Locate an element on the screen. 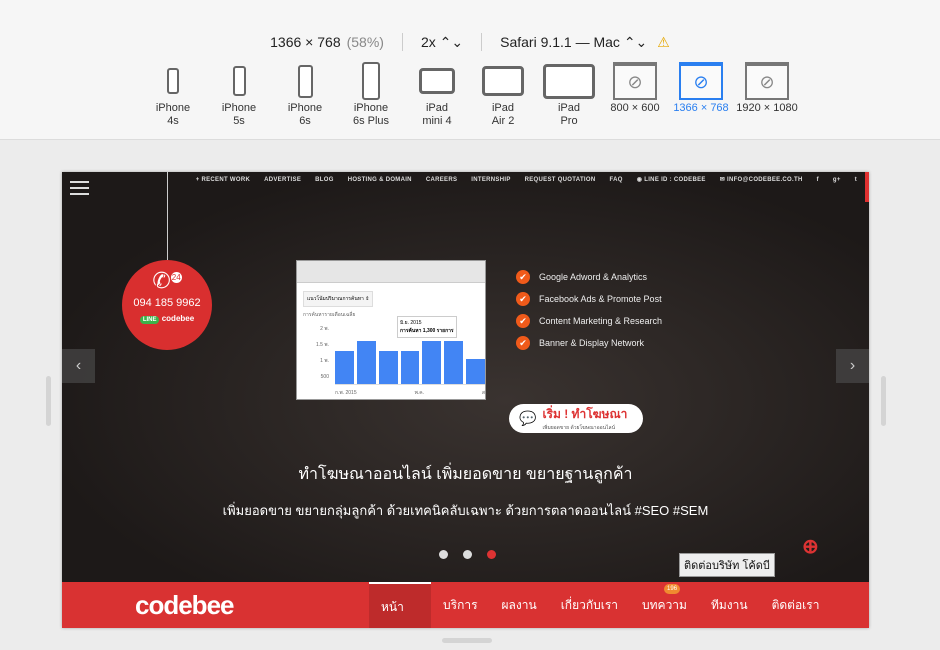  device-preset-1: iPhone 5s is located at coordinates (239, 94).